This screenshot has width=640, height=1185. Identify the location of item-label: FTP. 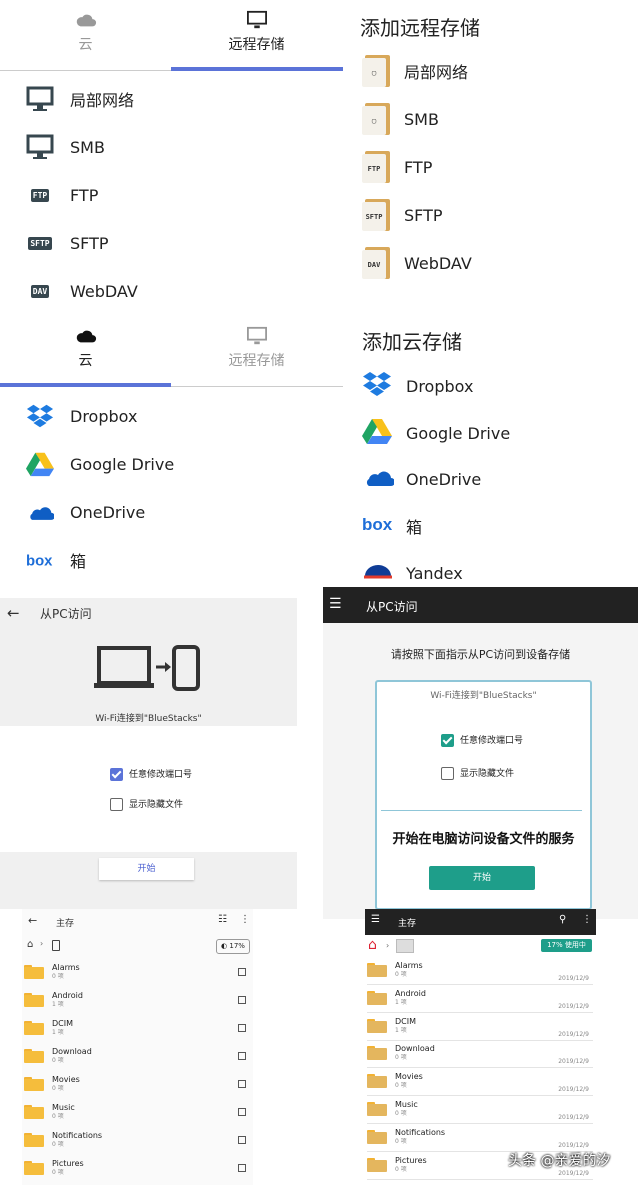
(84, 195).